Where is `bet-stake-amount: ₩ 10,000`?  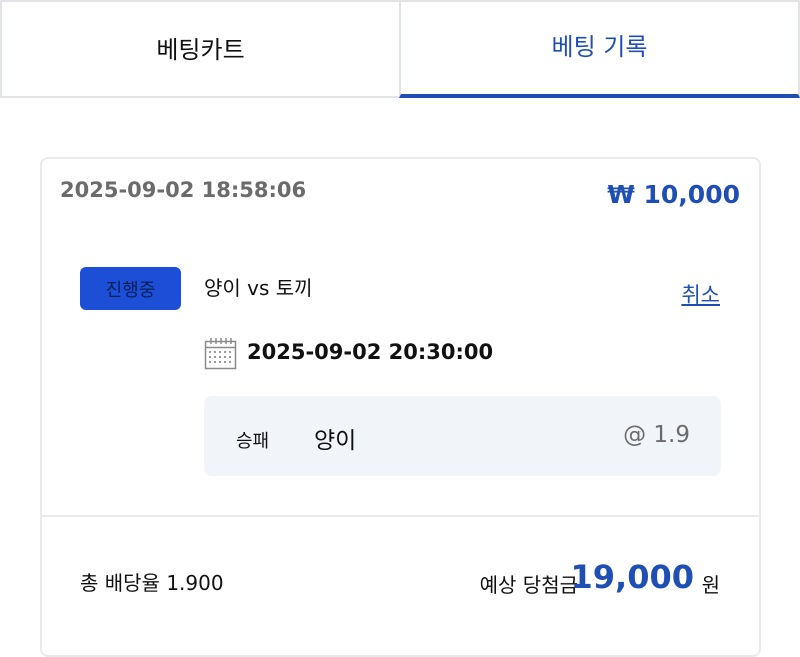 bet-stake-amount: ₩ 10,000 is located at coordinates (673, 194).